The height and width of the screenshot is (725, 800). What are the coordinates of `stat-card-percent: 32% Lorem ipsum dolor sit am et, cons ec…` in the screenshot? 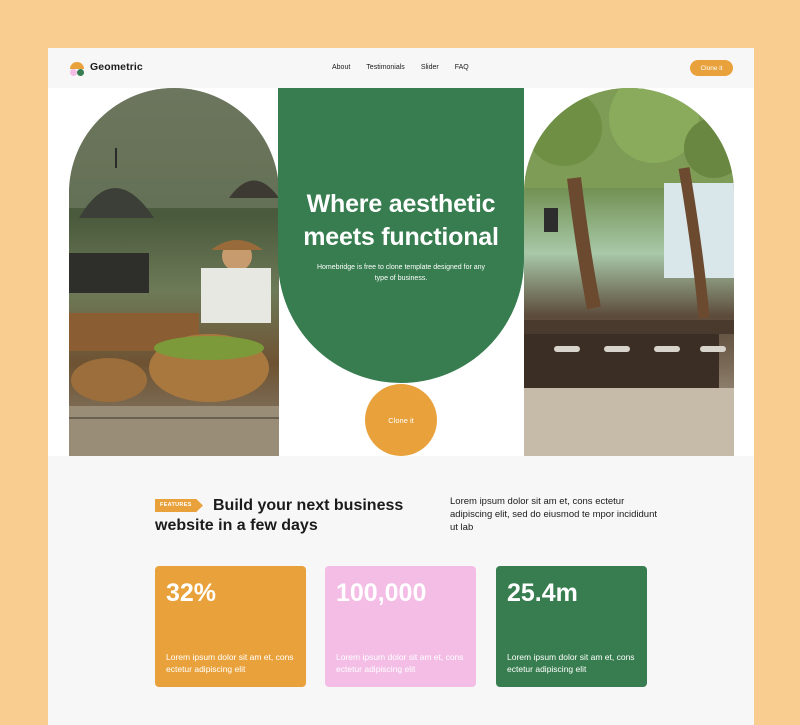 It's located at (230, 626).